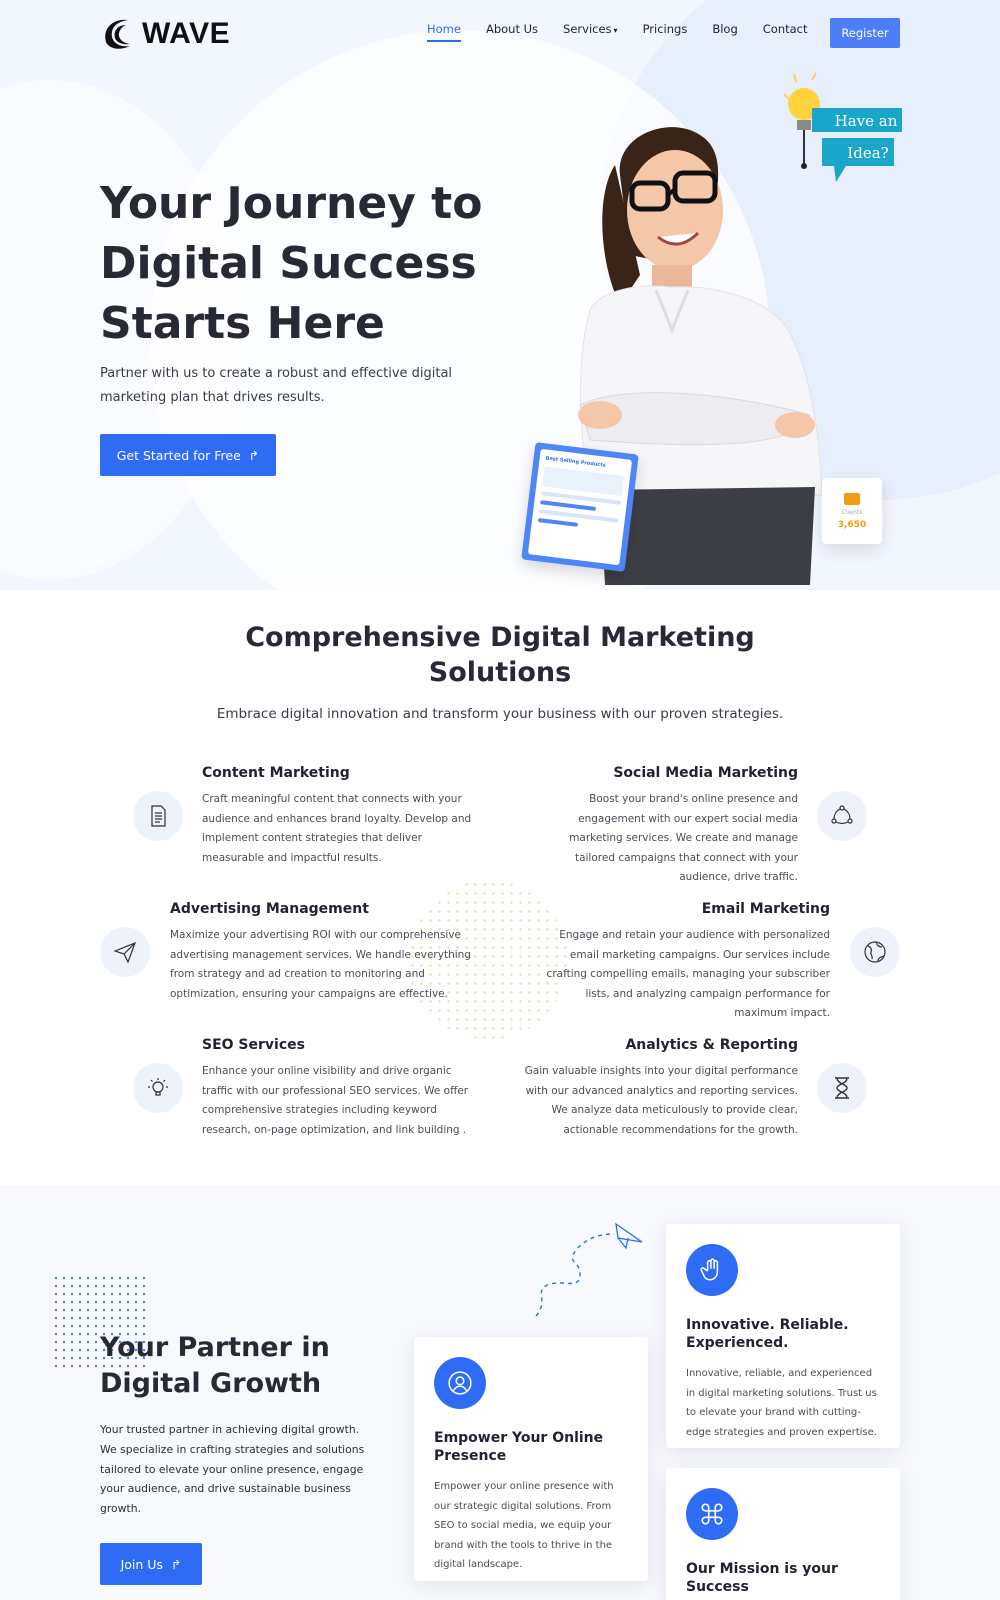  I want to click on idea-text-line2: Idea?, so click(868, 153).